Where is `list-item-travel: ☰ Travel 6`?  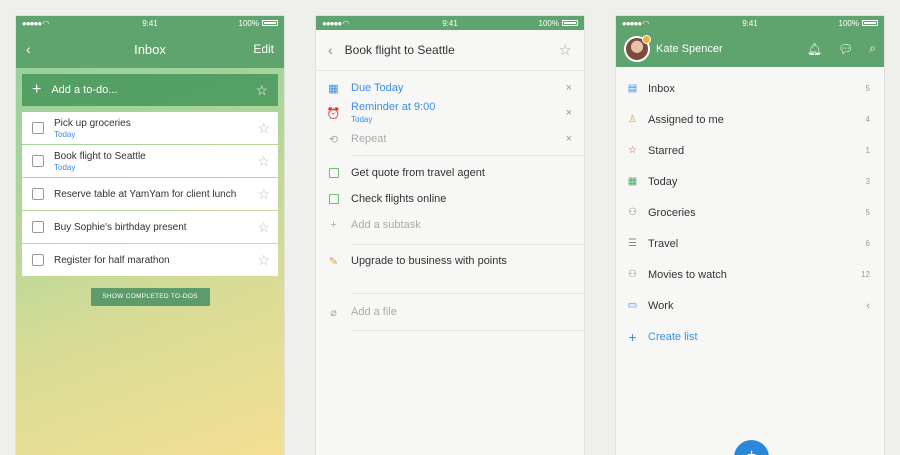
list-item-travel: ☰ Travel 6 is located at coordinates (750, 243).